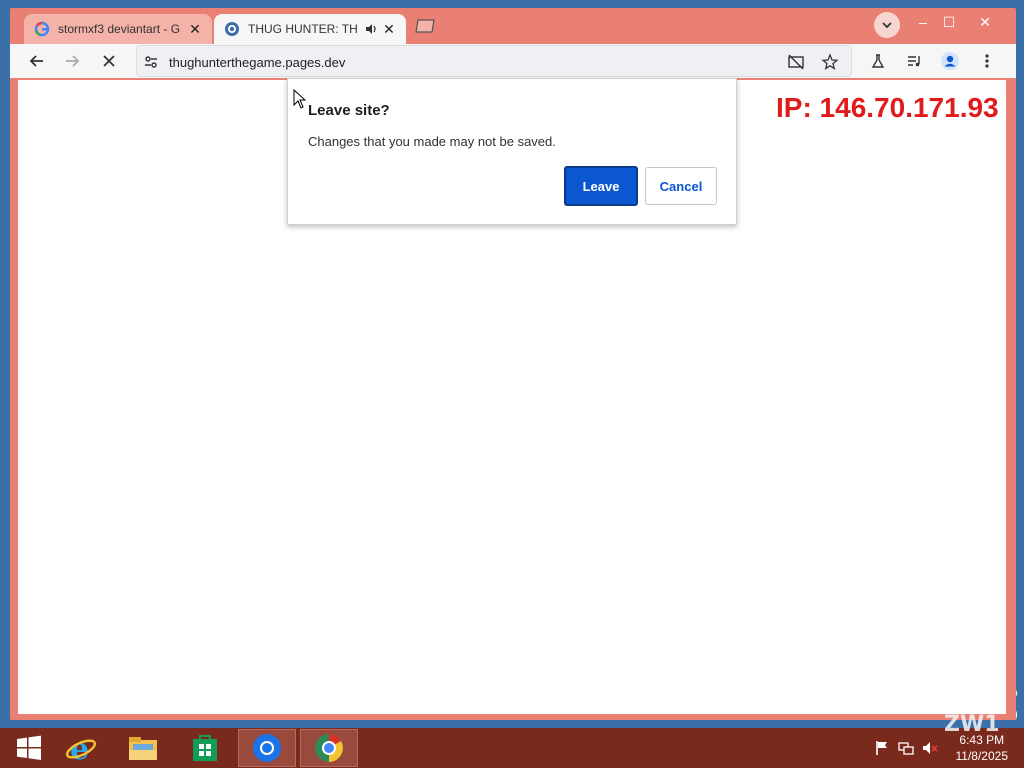 This screenshot has width=1024, height=768. I want to click on flask-icon, so click(878, 61).